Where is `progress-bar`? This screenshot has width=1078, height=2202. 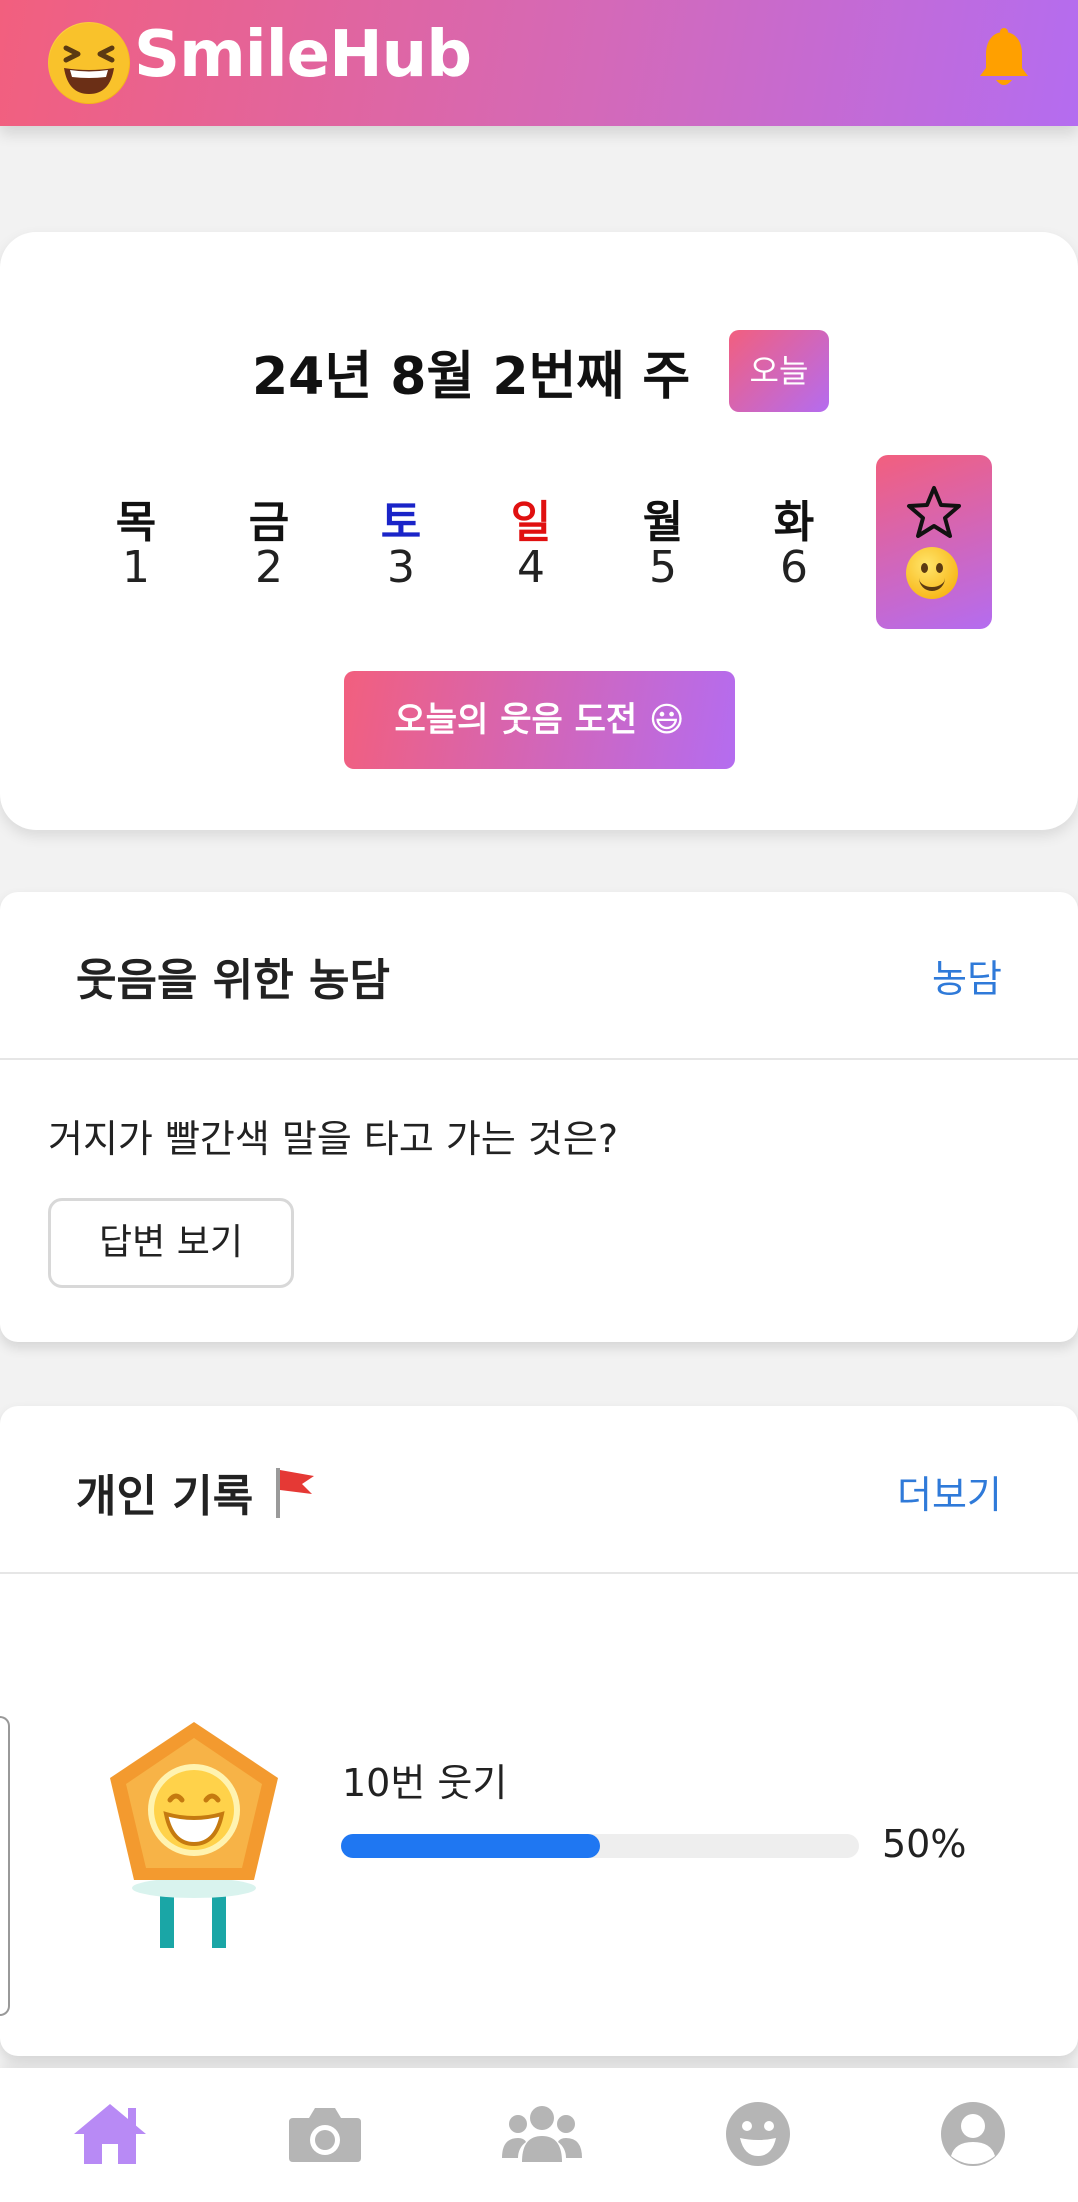 progress-bar is located at coordinates (600, 1846).